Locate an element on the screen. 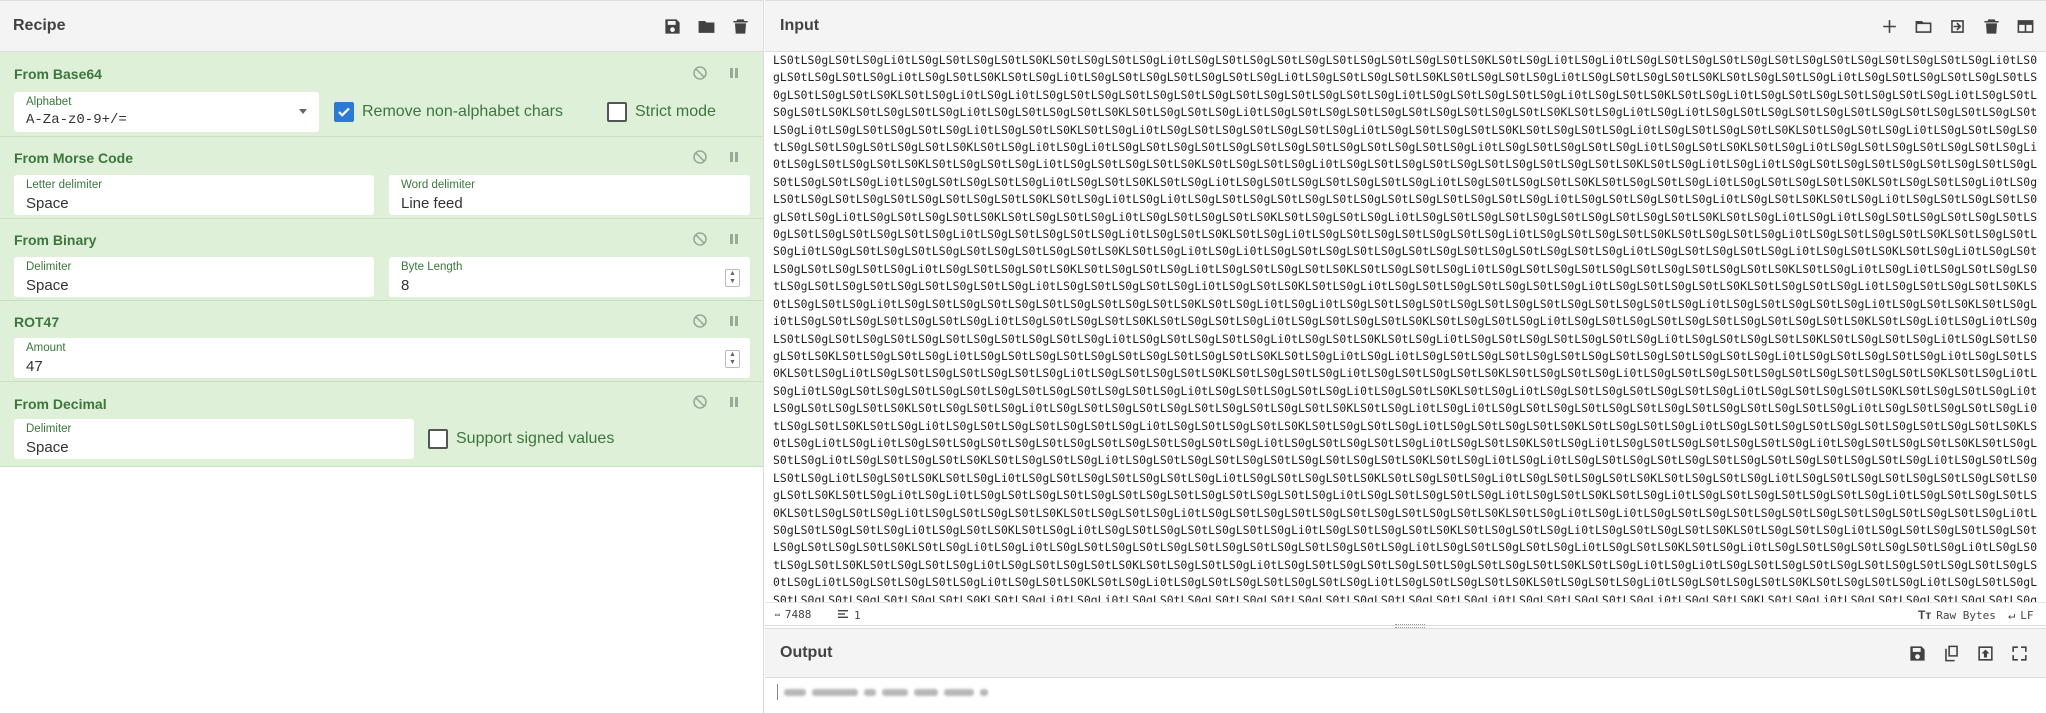 The image size is (2046, 713). byte-length-field: Byte Length 8 ▲ ▼ is located at coordinates (569, 277).